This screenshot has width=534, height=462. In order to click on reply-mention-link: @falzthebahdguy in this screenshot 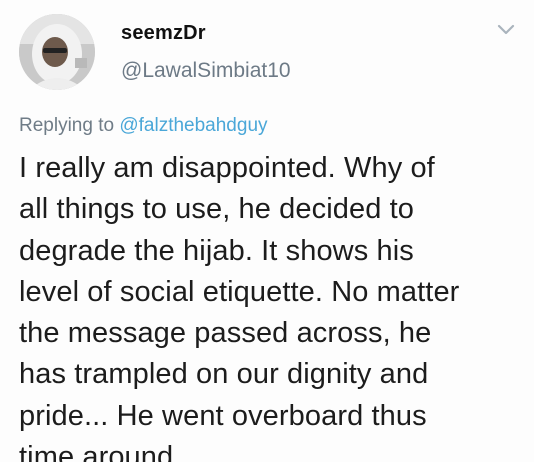, I will do `click(193, 125)`.